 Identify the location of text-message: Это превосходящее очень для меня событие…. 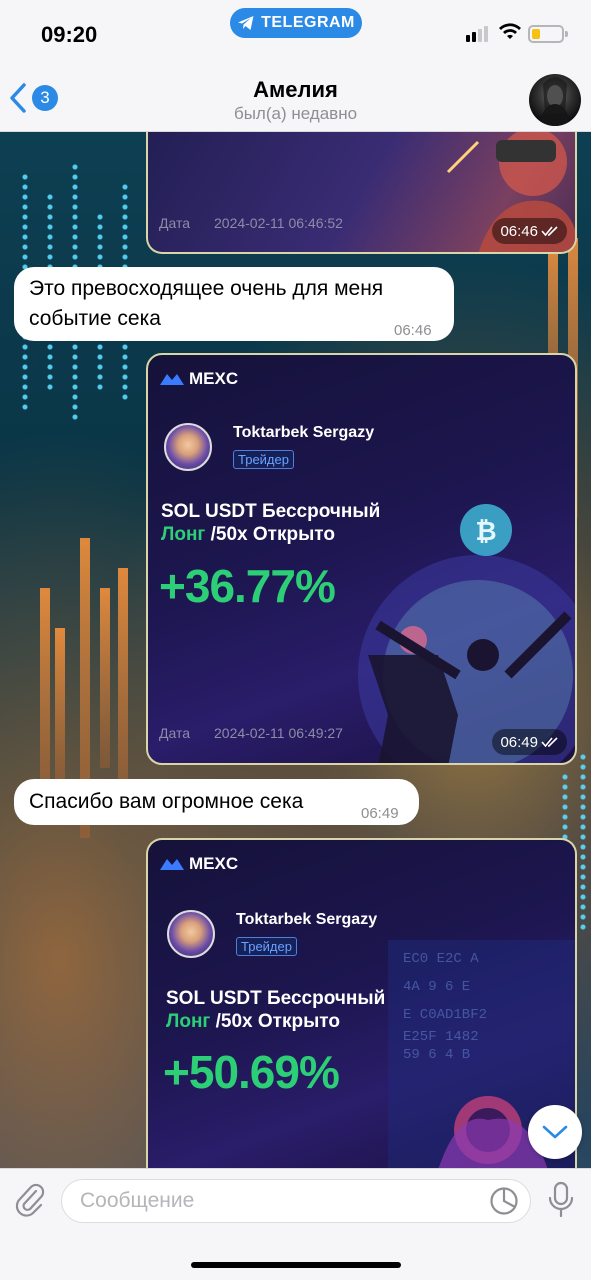
(234, 304).